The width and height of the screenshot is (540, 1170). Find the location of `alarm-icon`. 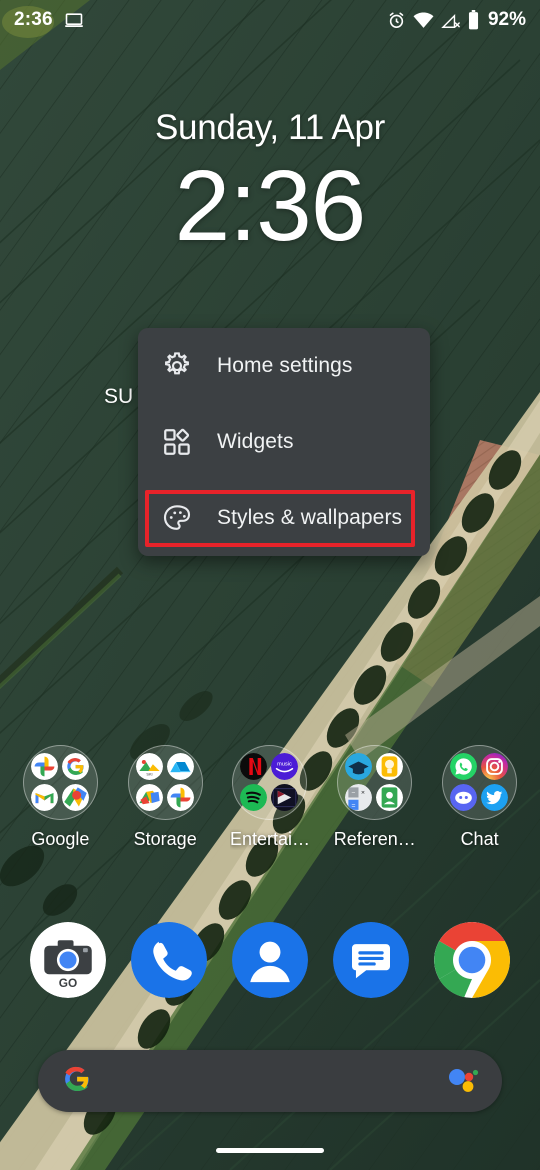

alarm-icon is located at coordinates (396, 20).